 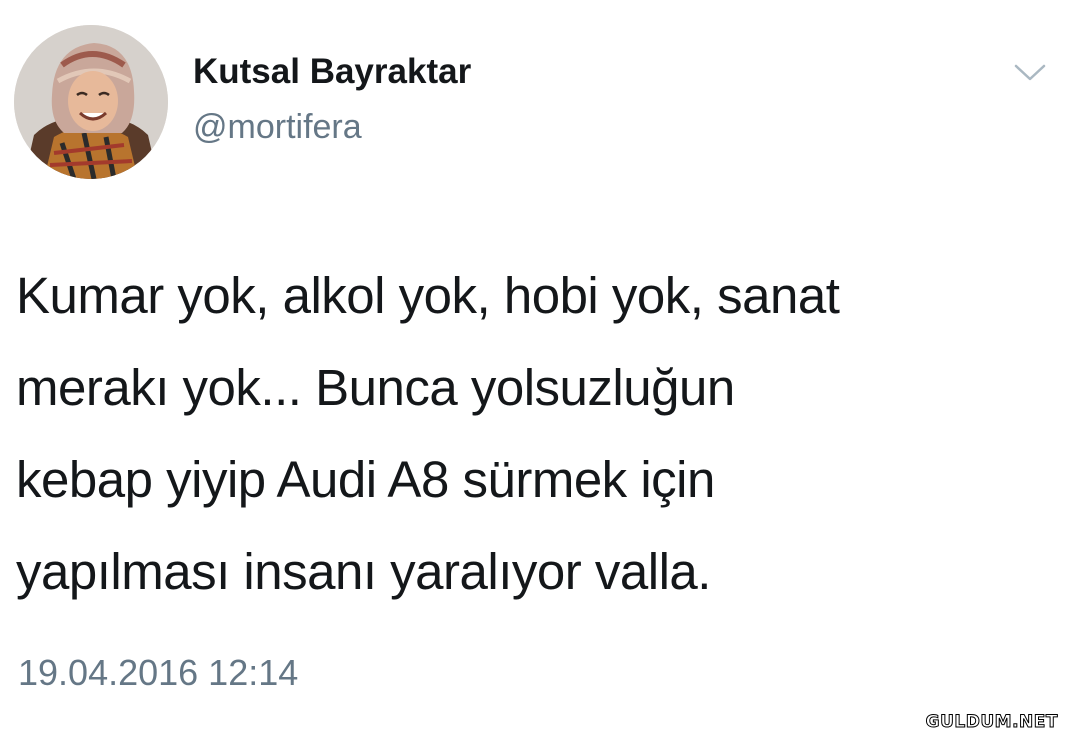 I want to click on user-handle: @mortifera, so click(x=277, y=127).